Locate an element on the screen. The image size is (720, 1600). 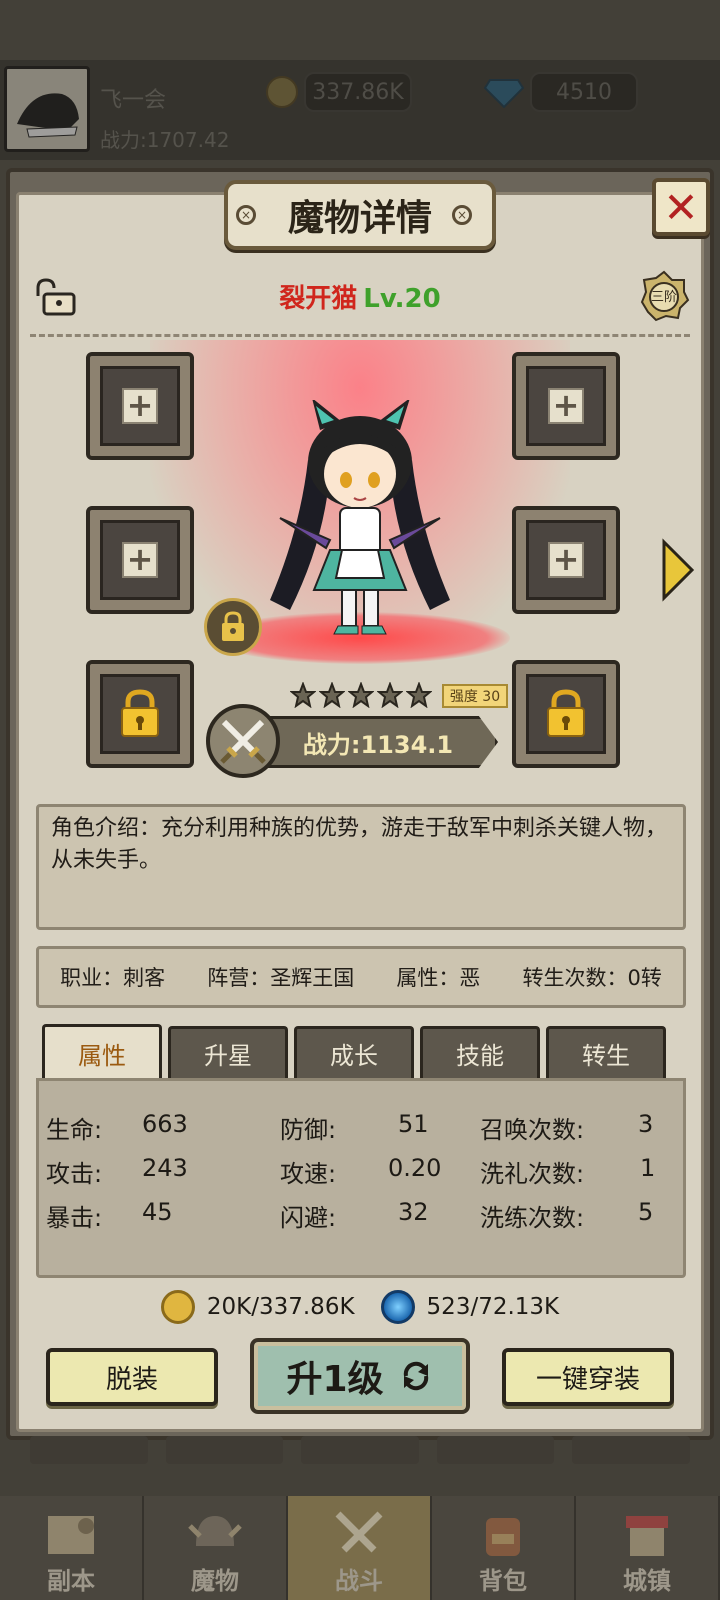
camp-label: 阵营：圣辉王国 is located at coordinates (281, 978).